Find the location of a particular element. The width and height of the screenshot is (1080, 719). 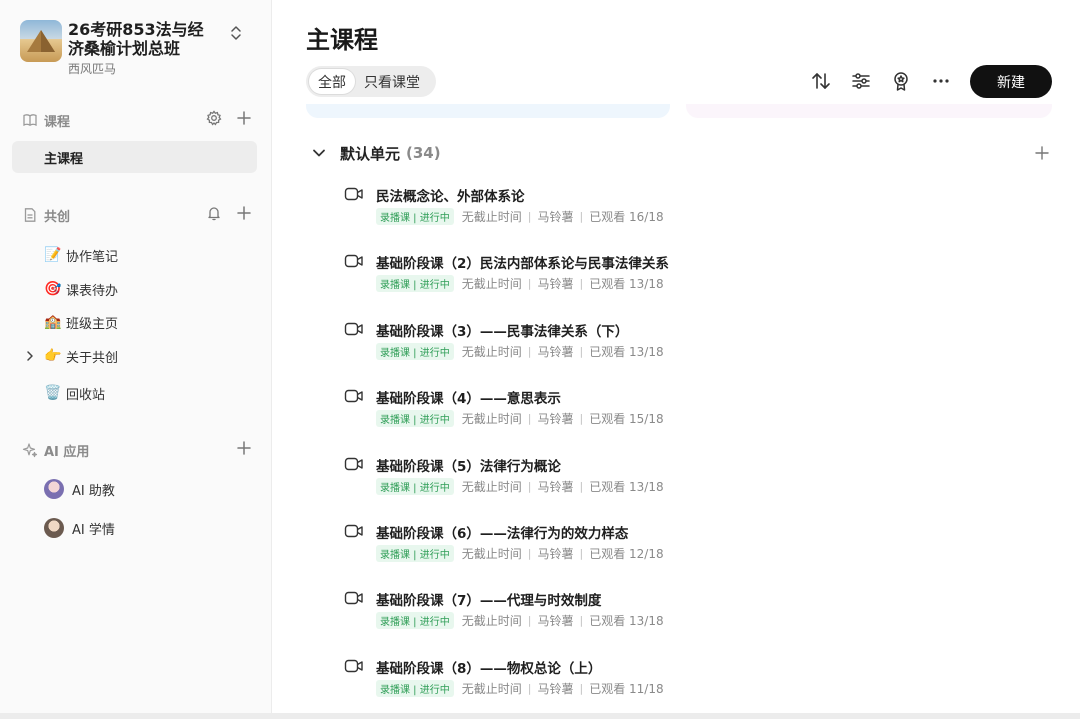

sparkle-icon is located at coordinates (30, 450).